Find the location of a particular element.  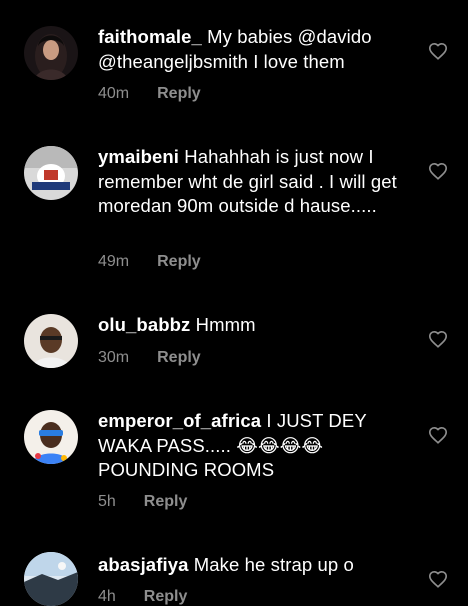

comment-time: 30m is located at coordinates (114, 357).